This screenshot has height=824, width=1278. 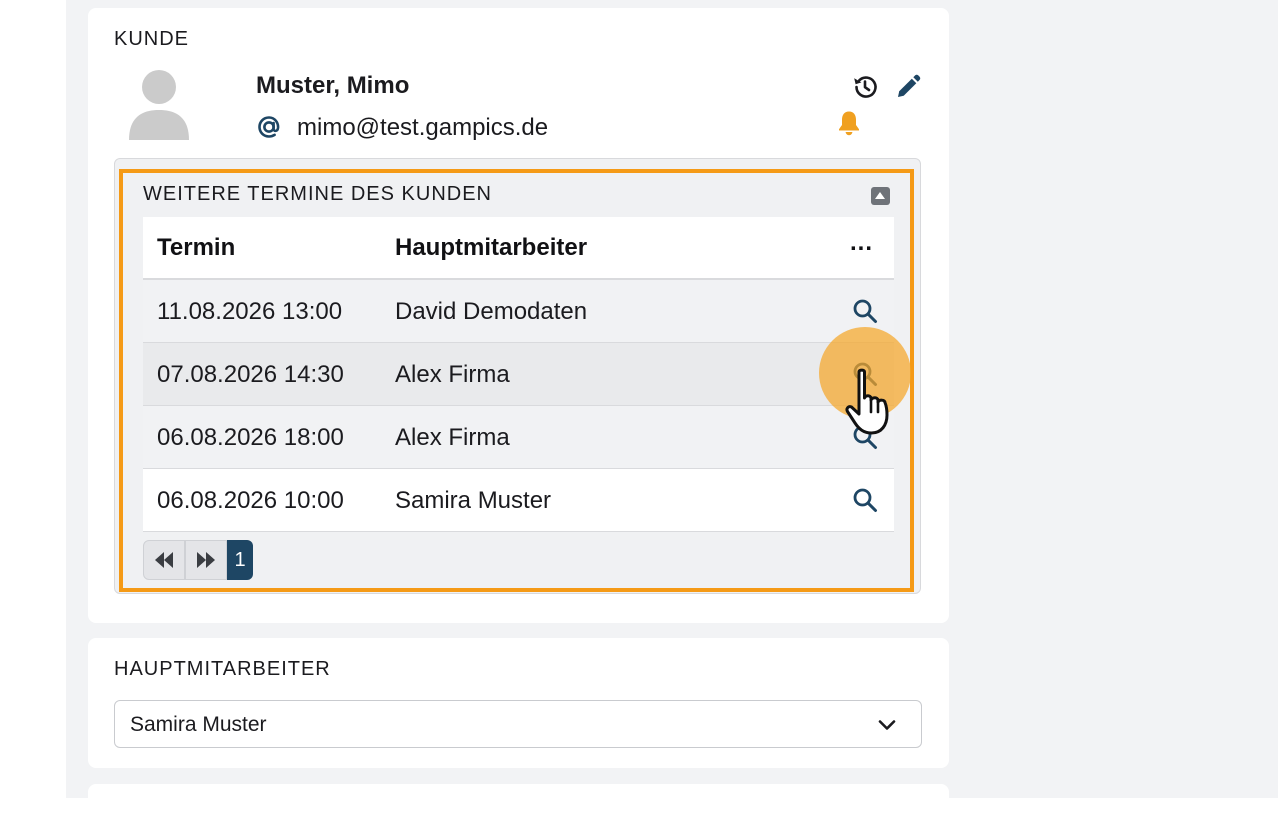 I want to click on first-page-button, so click(x=164, y=560).